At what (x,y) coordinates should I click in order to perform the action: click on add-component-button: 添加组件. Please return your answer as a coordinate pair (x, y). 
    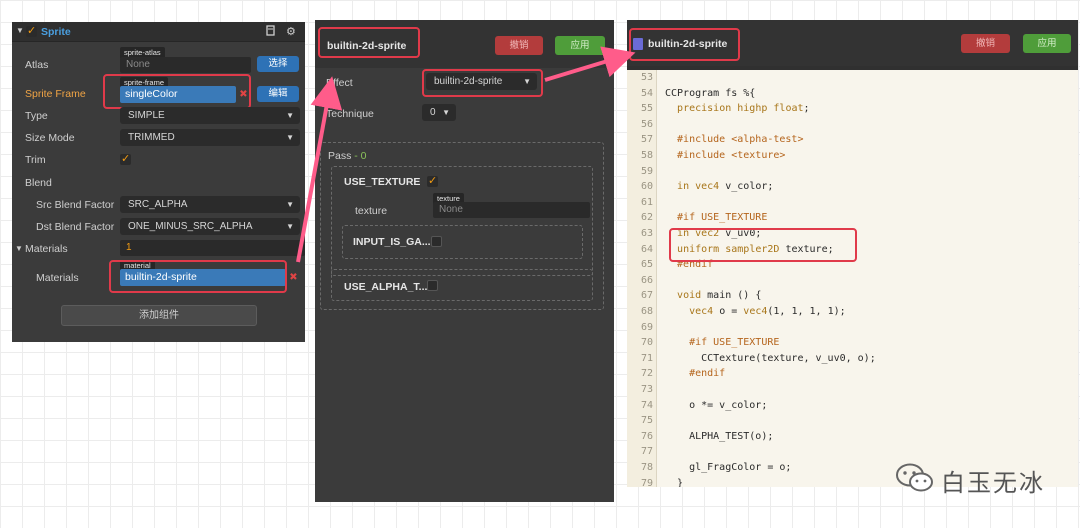
    Looking at the image, I should click on (159, 315).